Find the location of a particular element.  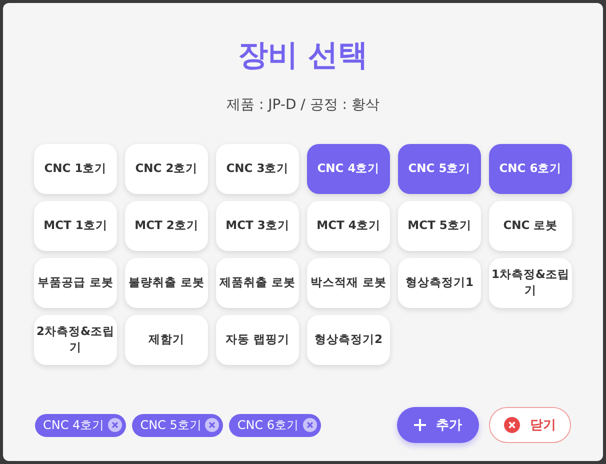

equipment-button: 박스적재 로봇 is located at coordinates (348, 283).